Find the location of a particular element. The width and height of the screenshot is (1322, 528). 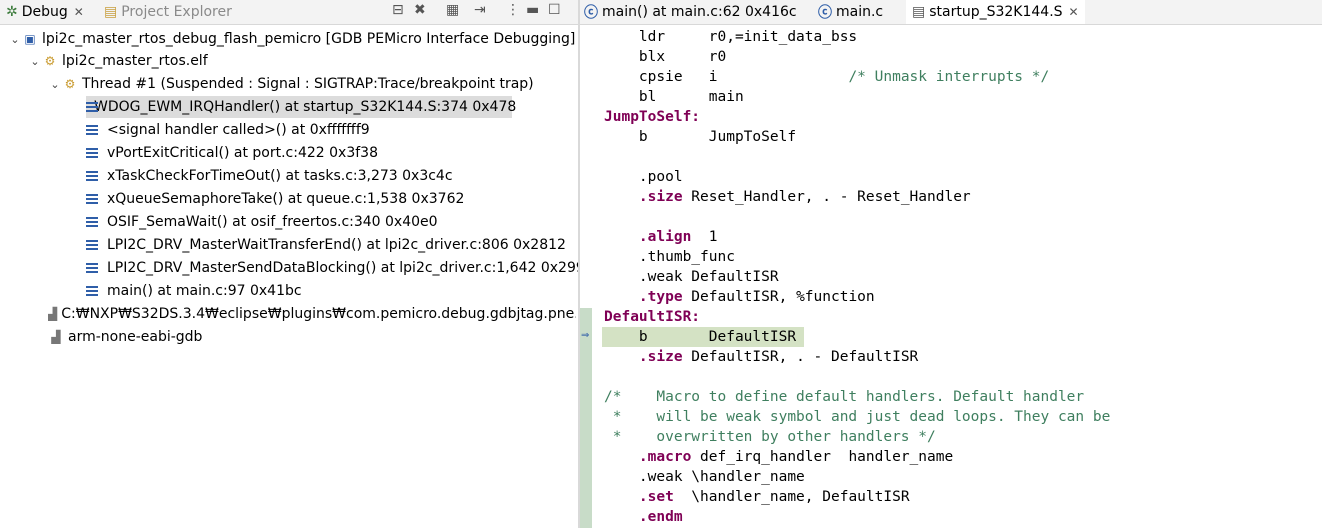

code-line: JumpToSelf: is located at coordinates (652, 117).